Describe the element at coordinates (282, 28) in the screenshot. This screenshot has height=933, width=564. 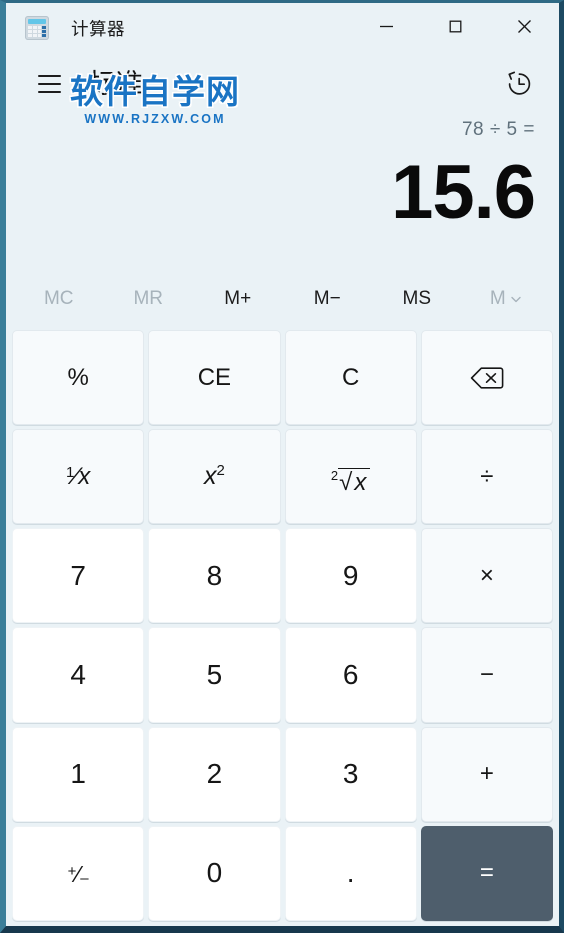
I see `title-bar: 计算器` at that location.